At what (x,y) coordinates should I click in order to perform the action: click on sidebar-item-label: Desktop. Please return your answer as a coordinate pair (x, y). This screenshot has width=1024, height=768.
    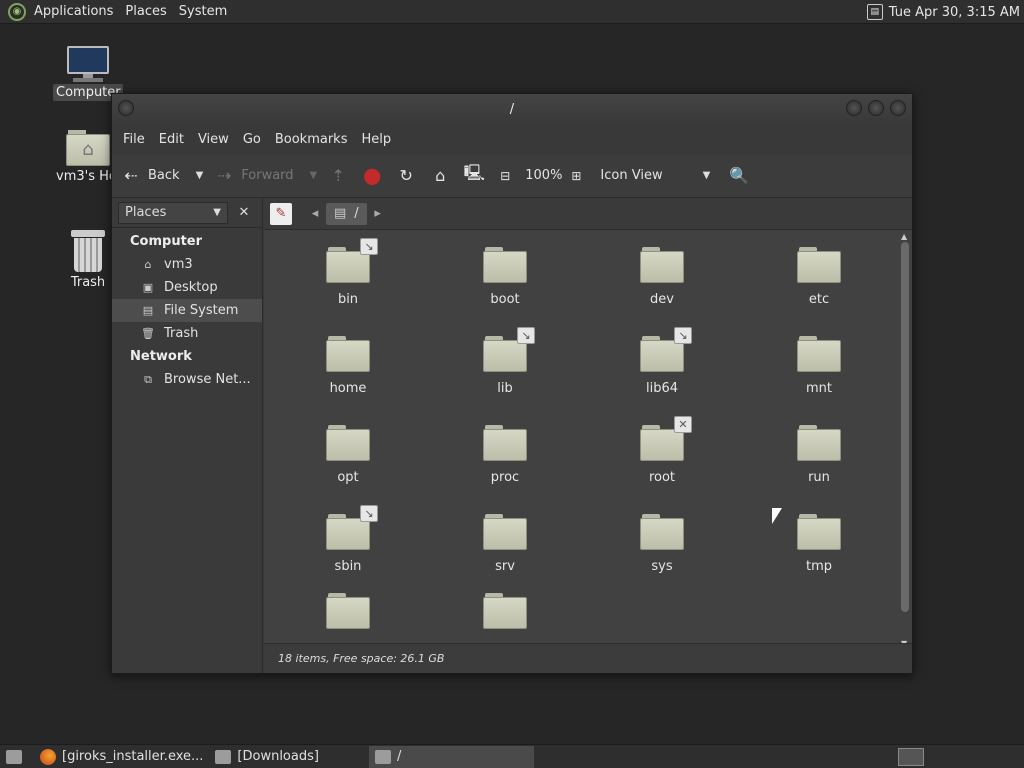
    Looking at the image, I should click on (191, 287).